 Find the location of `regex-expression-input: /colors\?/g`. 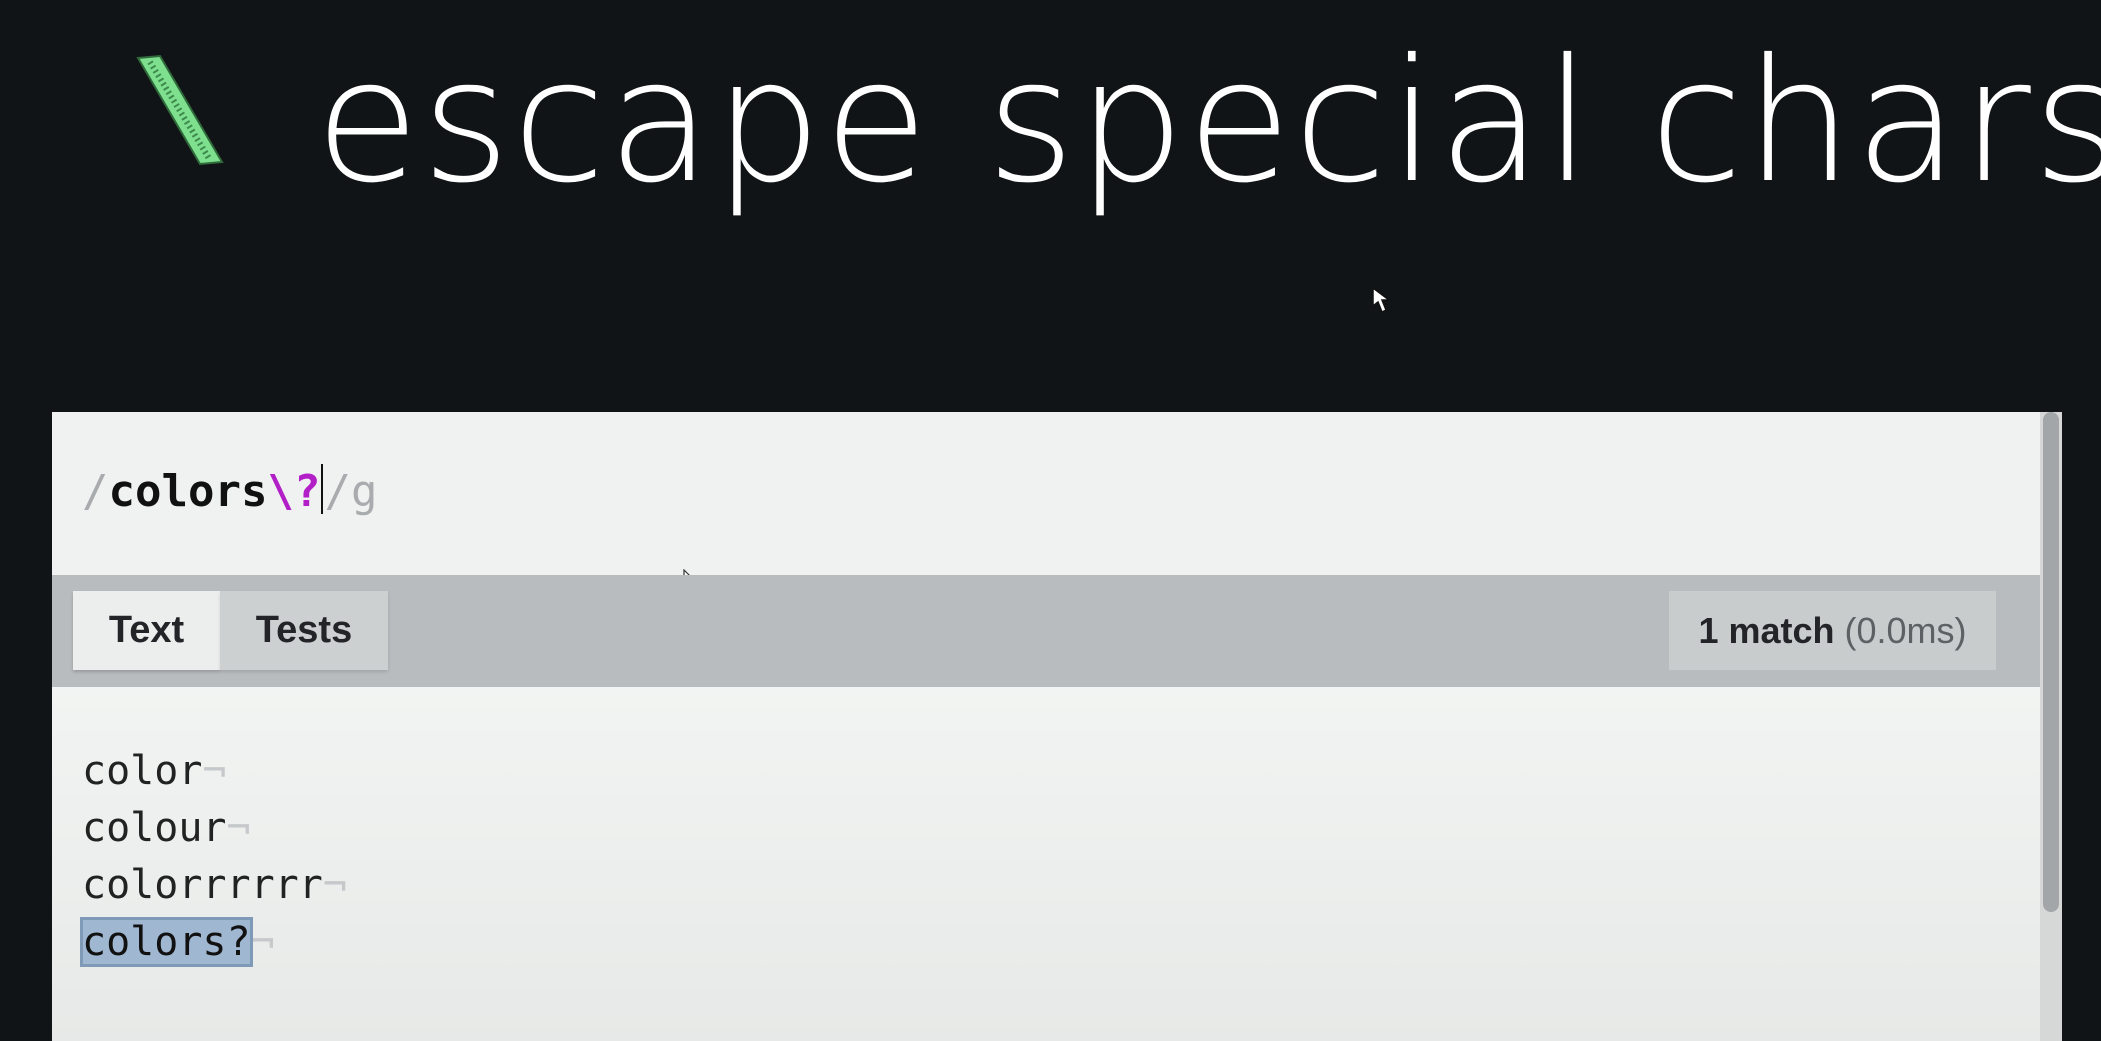

regex-expression-input: /colors\?/g is located at coordinates (229, 492).